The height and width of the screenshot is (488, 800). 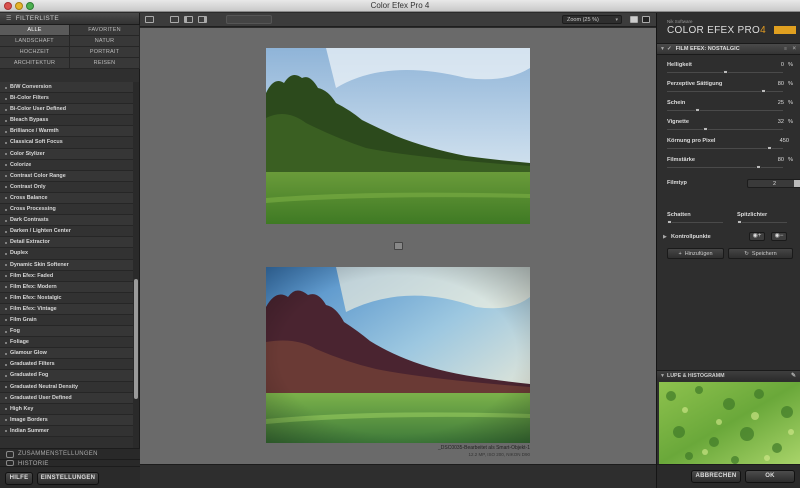 What do you see at coordinates (66, 309) in the screenshot?
I see `filter-item: Film Efex: Vintage` at bounding box center [66, 309].